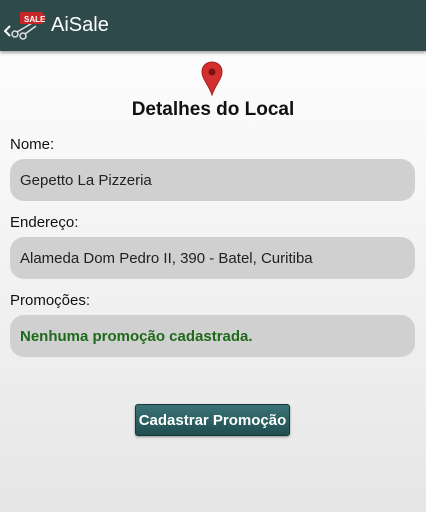 The height and width of the screenshot is (512, 426). What do you see at coordinates (212, 336) in the screenshot?
I see `promotions-field: Nenhuma promoção cadastrada.` at bounding box center [212, 336].